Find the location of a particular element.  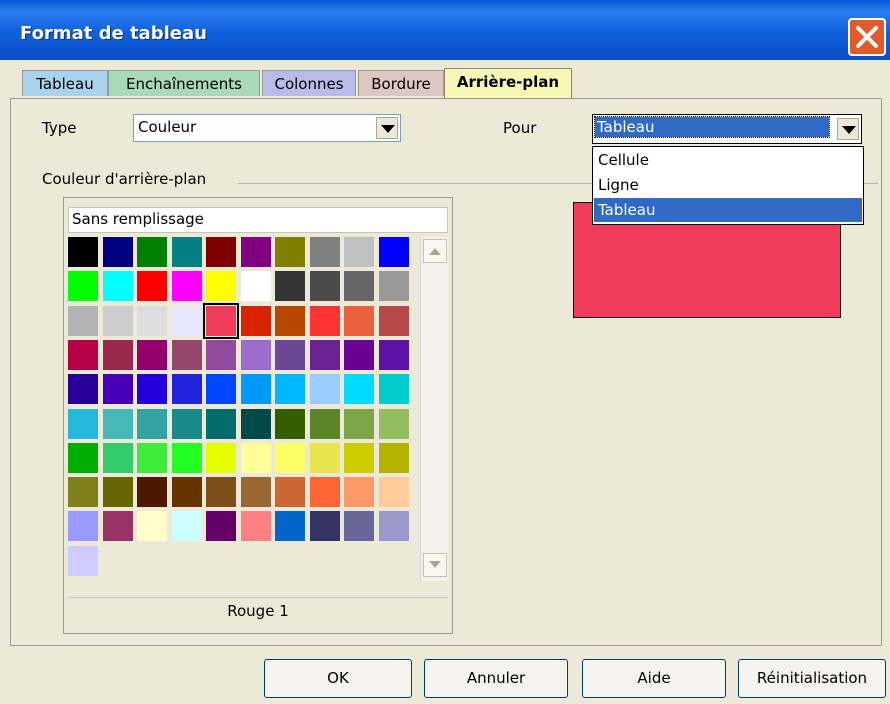

ok-button: OK is located at coordinates (338, 678).